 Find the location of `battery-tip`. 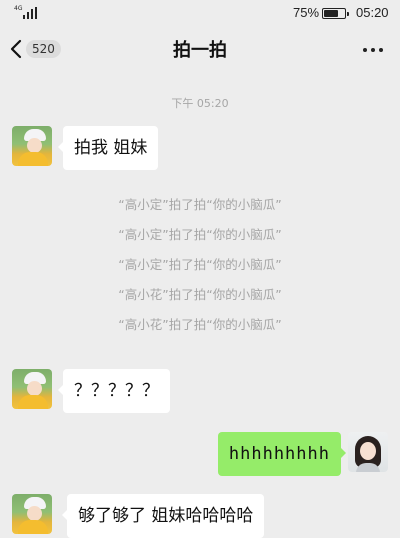

battery-tip is located at coordinates (348, 13).